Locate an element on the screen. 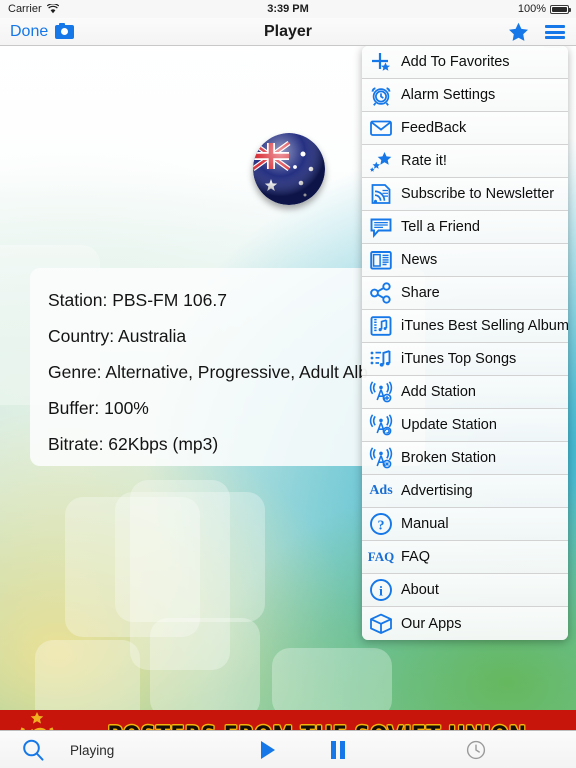 The image size is (576, 768). info-circle-icon: i is located at coordinates (381, 590).